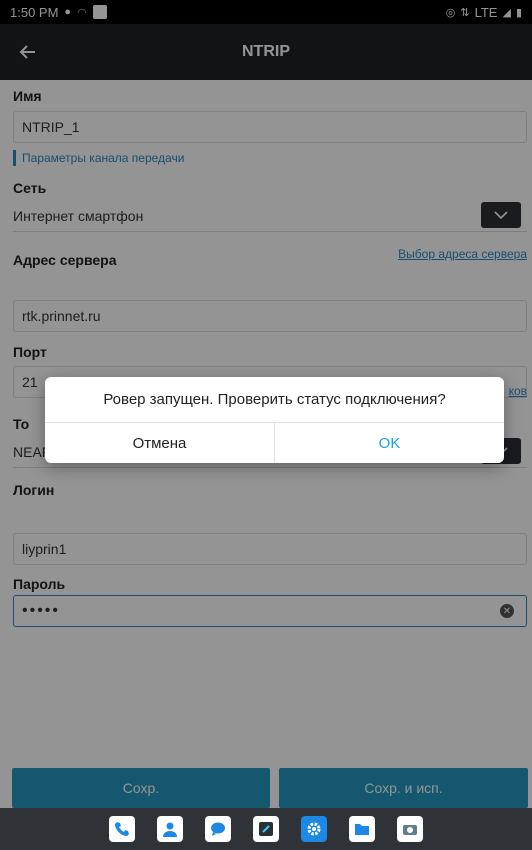 This screenshot has height=850, width=532. Describe the element at coordinates (389, 443) in the screenshot. I see `ok-button: OK` at that location.